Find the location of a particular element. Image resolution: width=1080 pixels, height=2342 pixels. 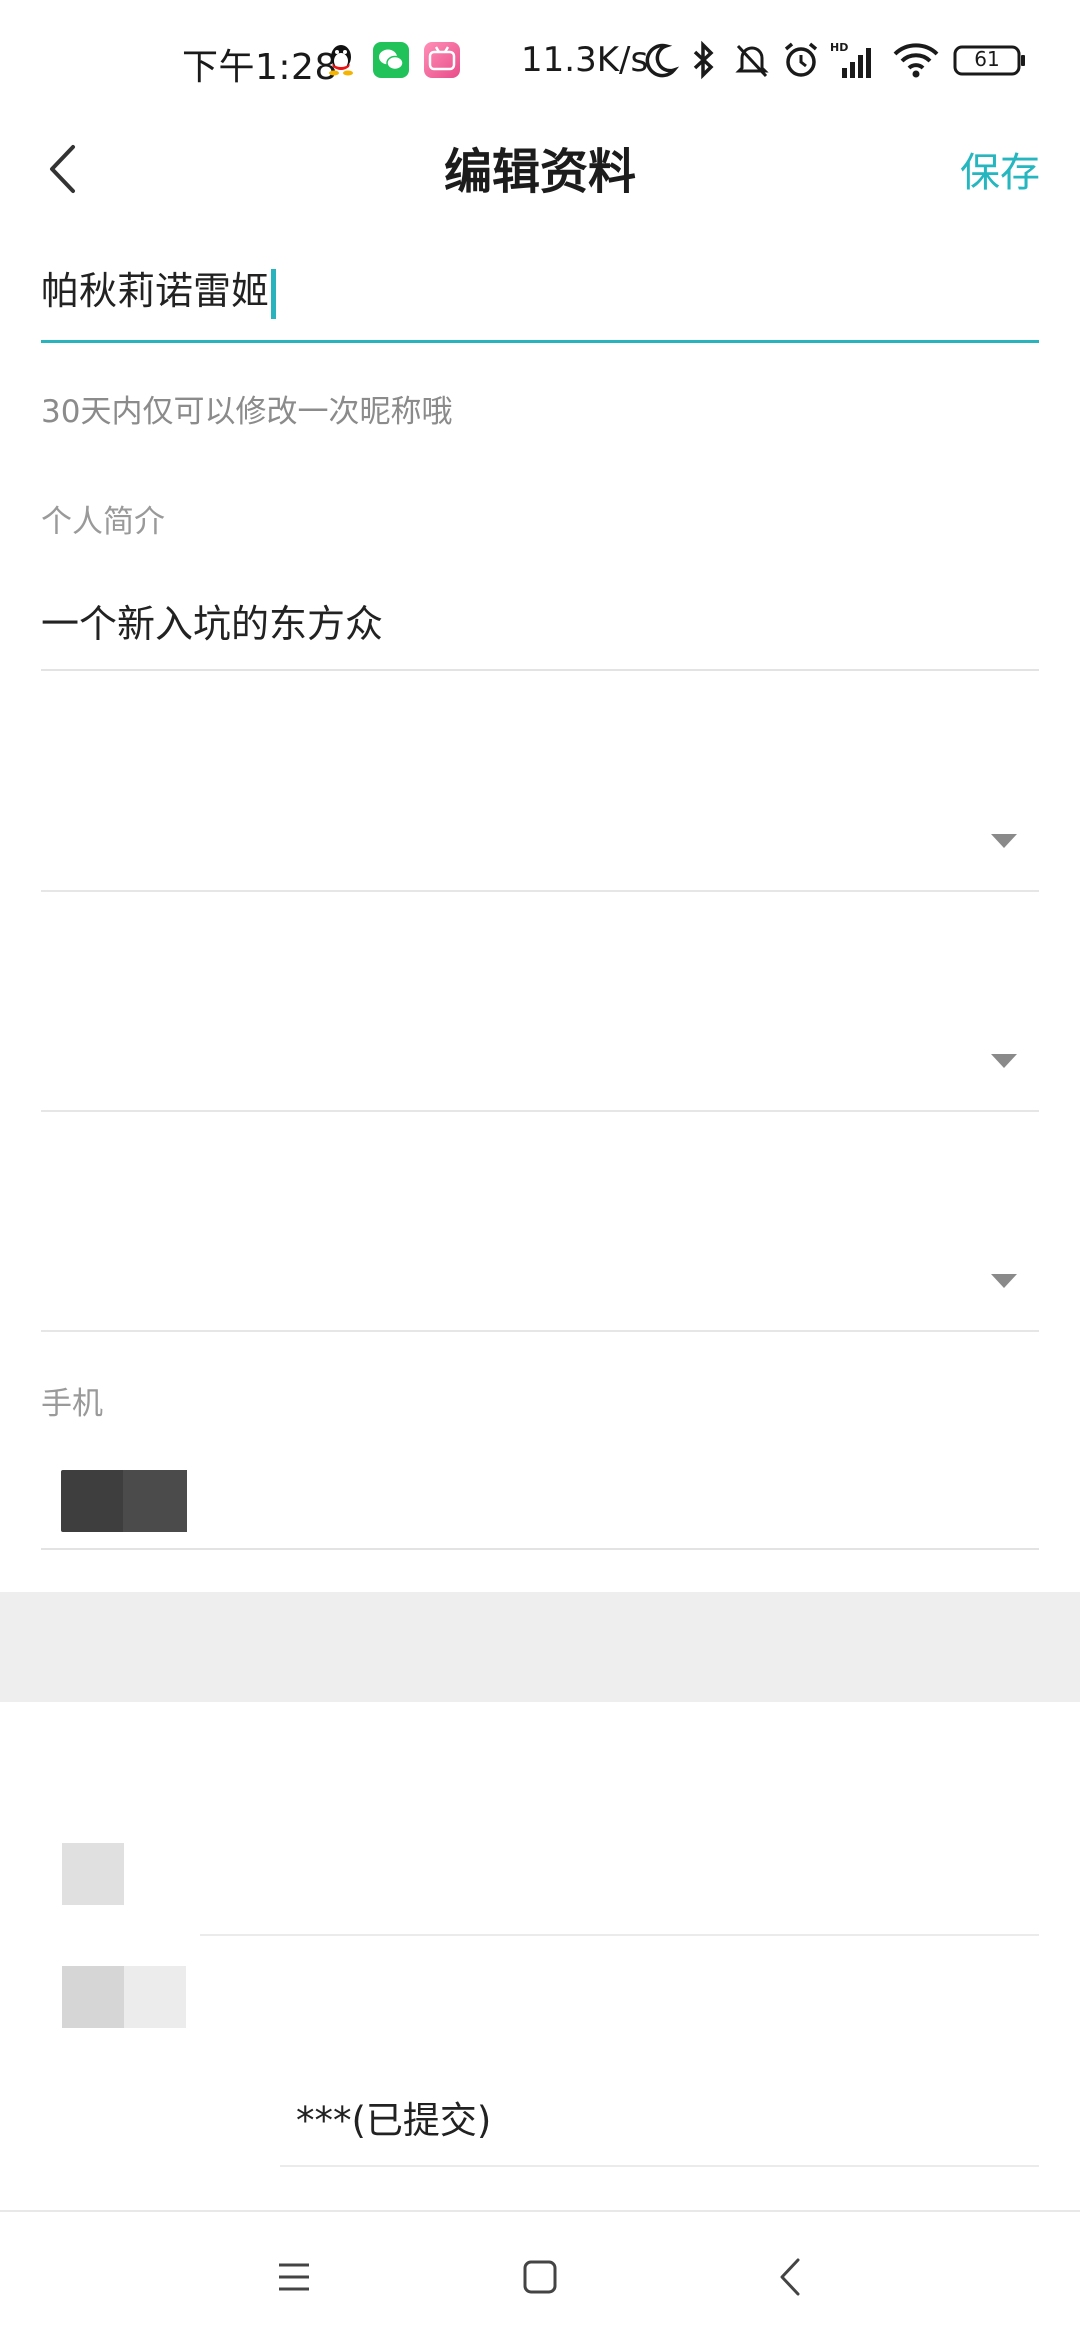

home-square-icon is located at coordinates (540, 2277).